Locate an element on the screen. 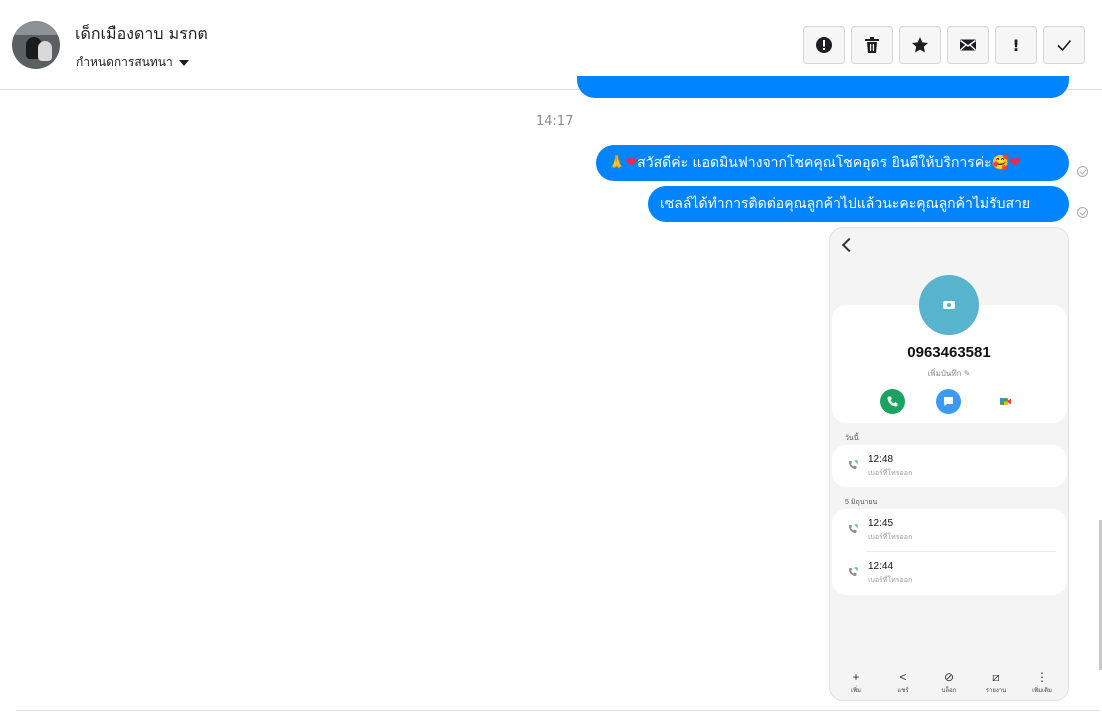 Image resolution: width=1102 pixels, height=713 pixels. trash-icon is located at coordinates (872, 45).